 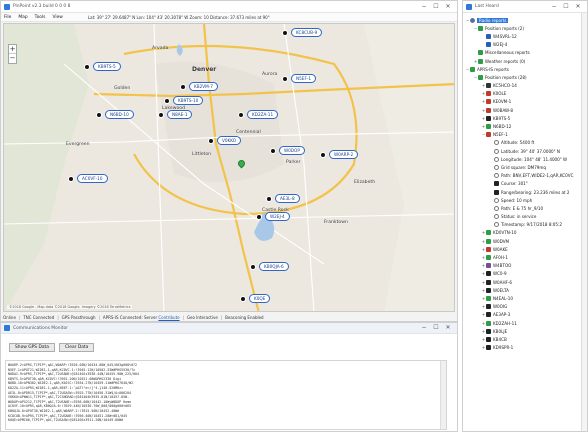 I want to click on station-marker: KB2VM-7, so click(x=199, y=86).